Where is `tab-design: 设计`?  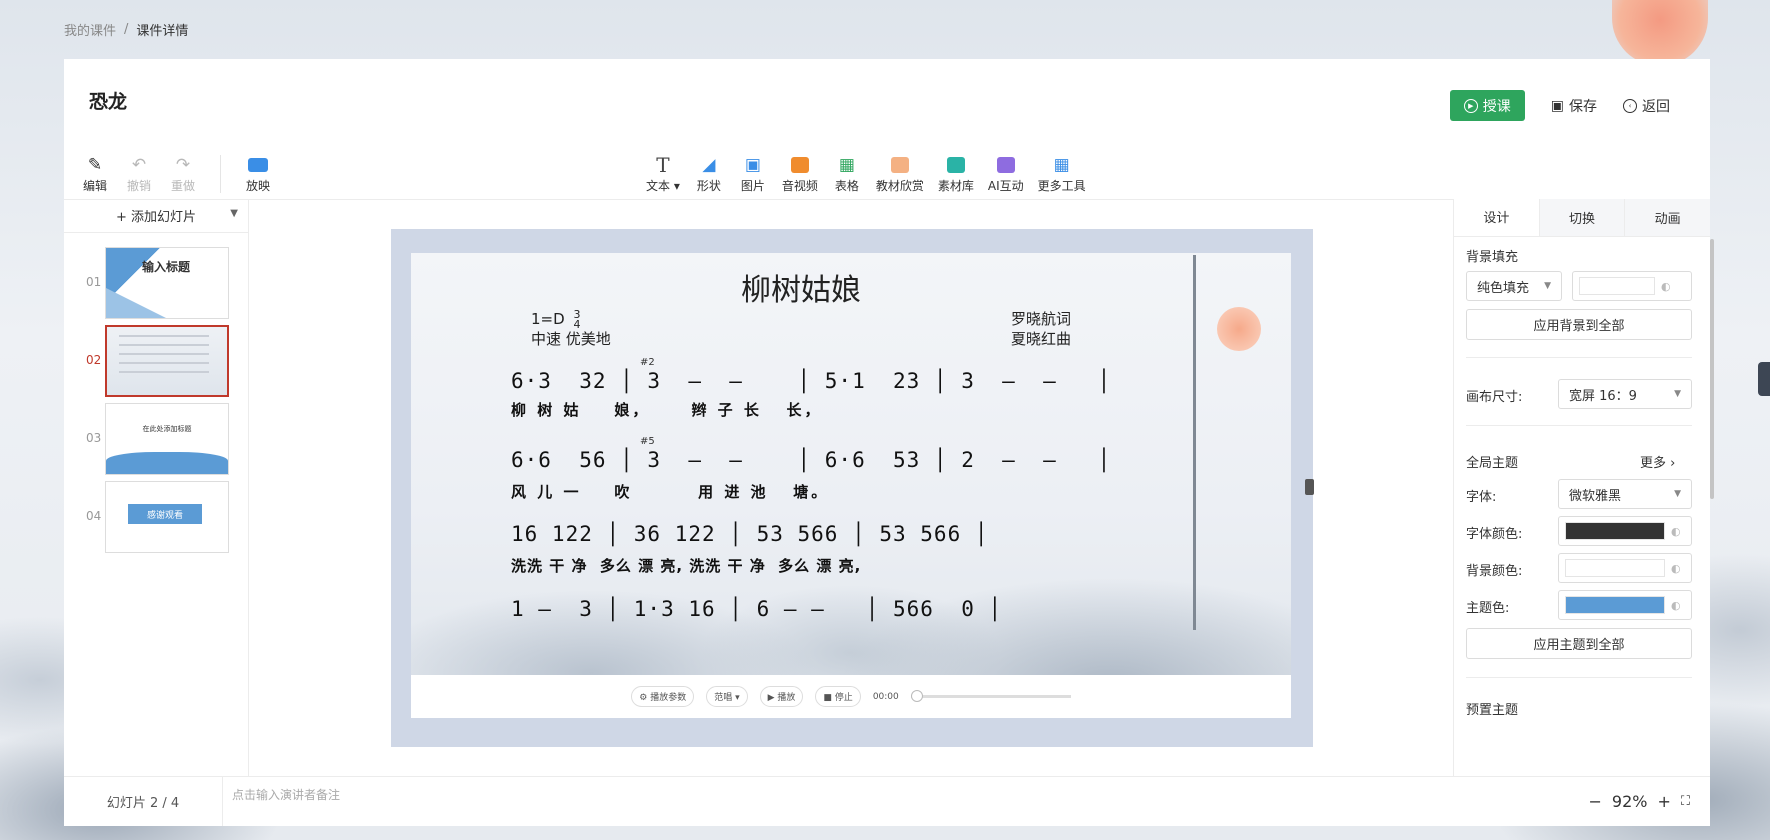
tab-design: 设计 is located at coordinates (1496, 217).